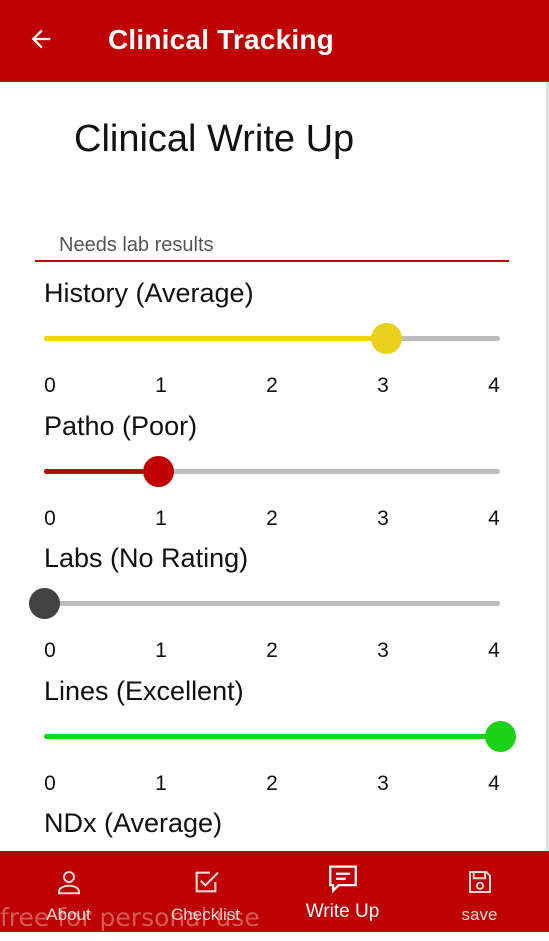 This screenshot has width=549, height=941. Describe the element at coordinates (342, 911) in the screenshot. I see `nav-label: Write Up` at that location.